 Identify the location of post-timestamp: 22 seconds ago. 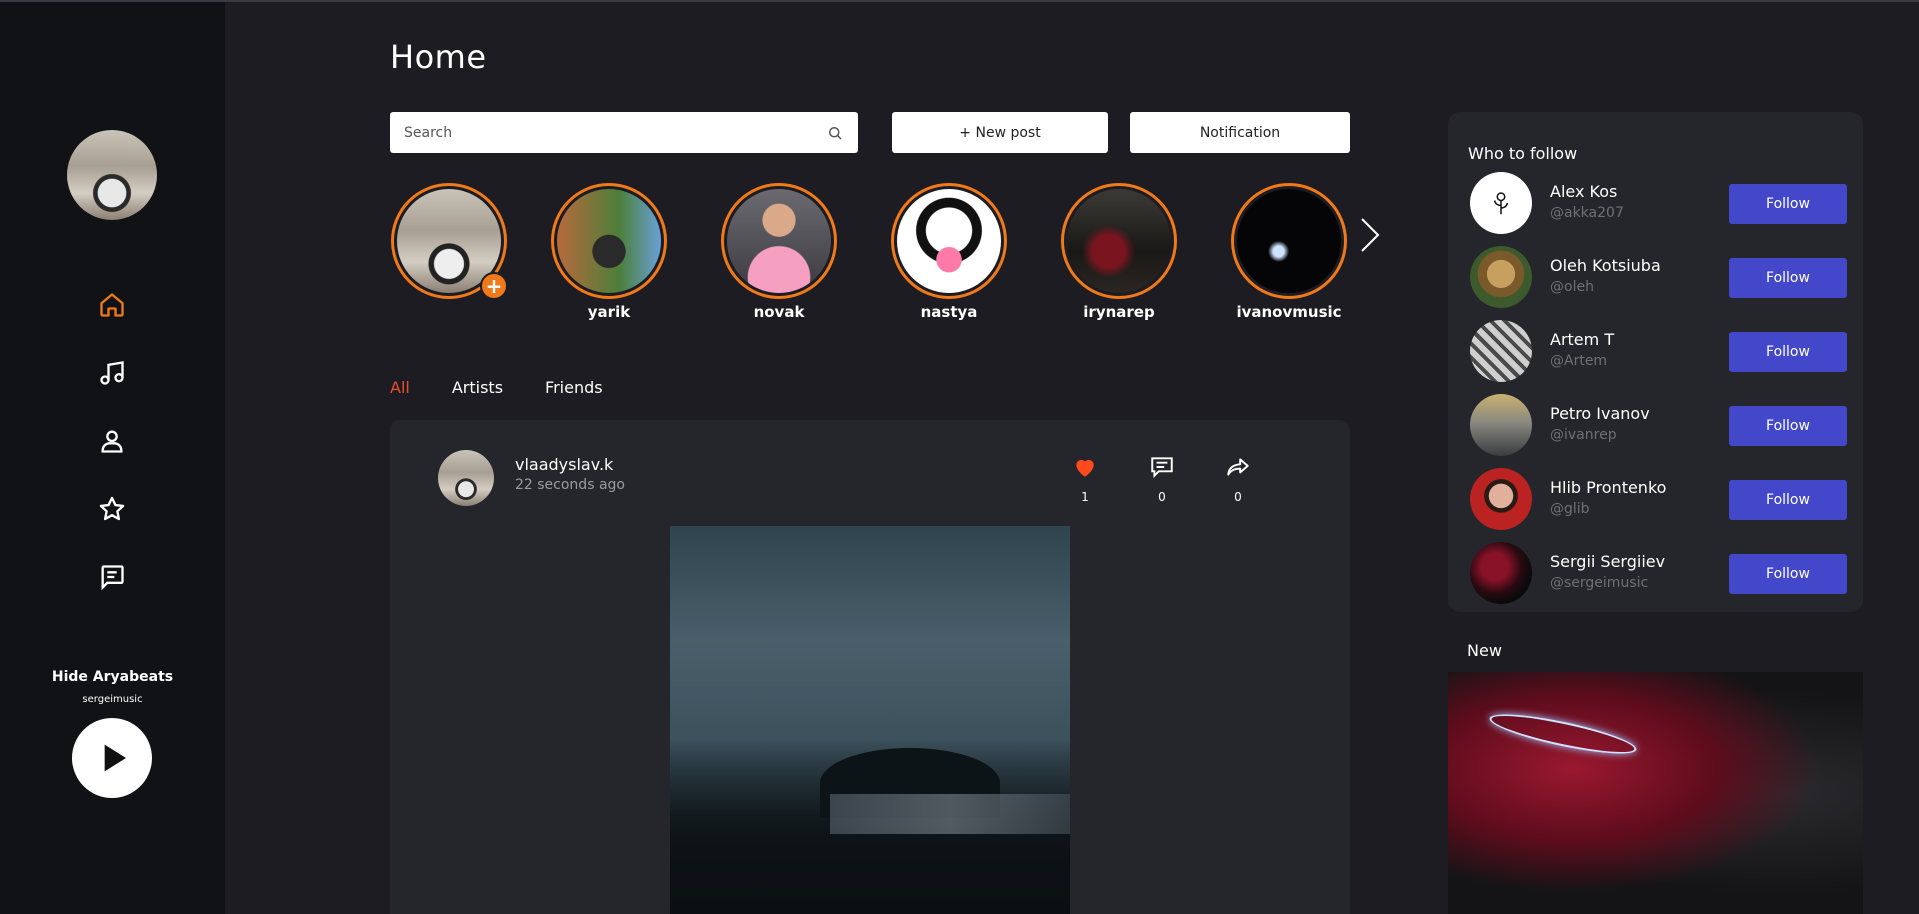
(570, 485).